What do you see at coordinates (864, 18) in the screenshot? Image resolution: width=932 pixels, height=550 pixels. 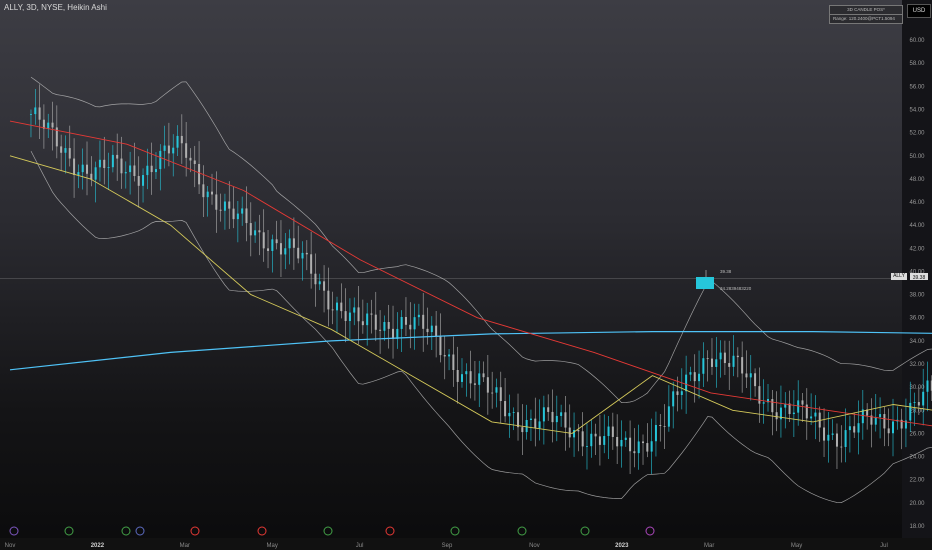 I see `indicator-range: Range: 120.2400@PCT1.5094` at bounding box center [864, 18].